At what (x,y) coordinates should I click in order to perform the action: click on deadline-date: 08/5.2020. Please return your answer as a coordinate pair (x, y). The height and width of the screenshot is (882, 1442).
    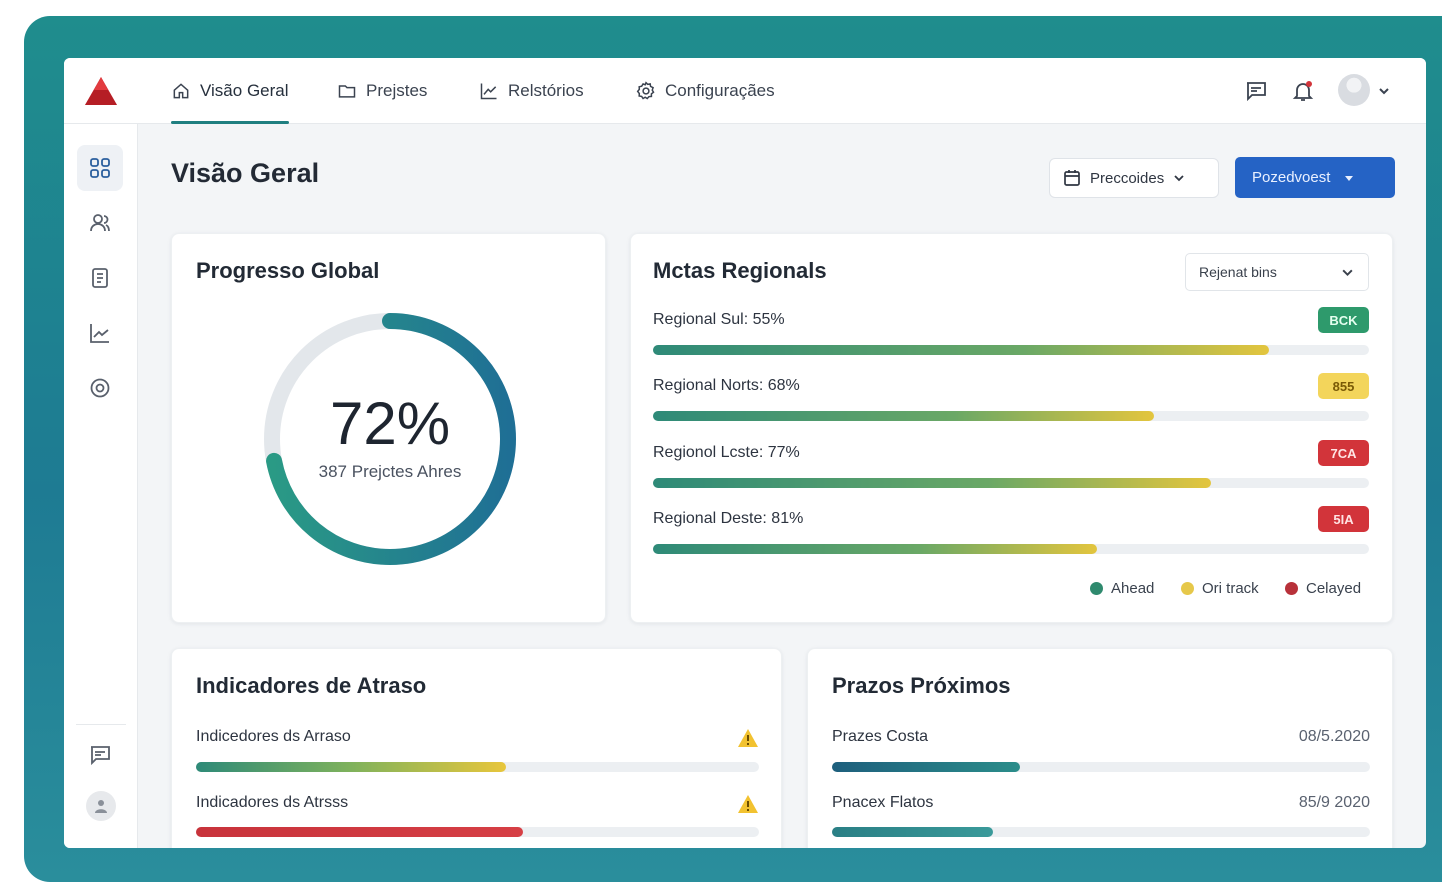
    Looking at the image, I should click on (1334, 736).